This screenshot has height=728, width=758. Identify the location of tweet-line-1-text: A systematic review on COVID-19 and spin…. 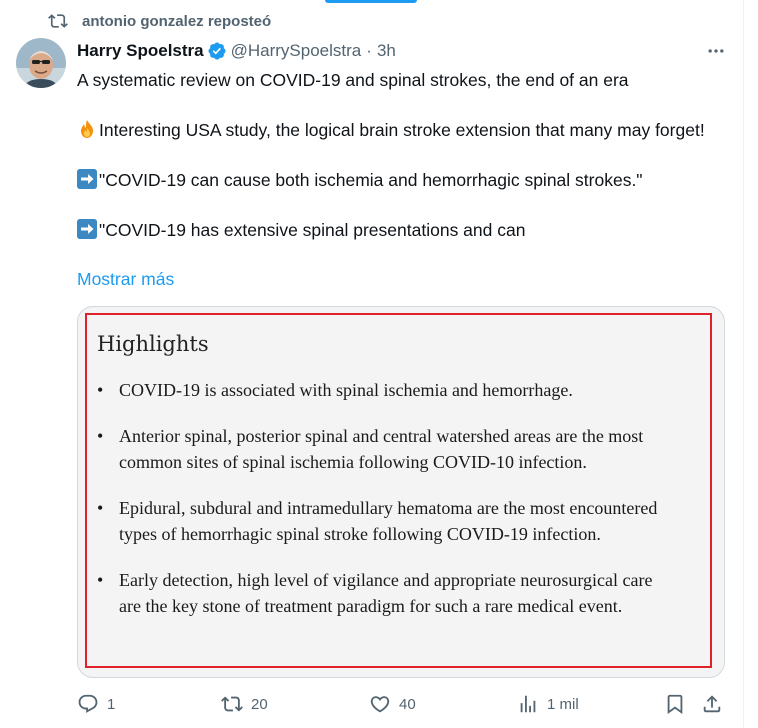
(353, 80).